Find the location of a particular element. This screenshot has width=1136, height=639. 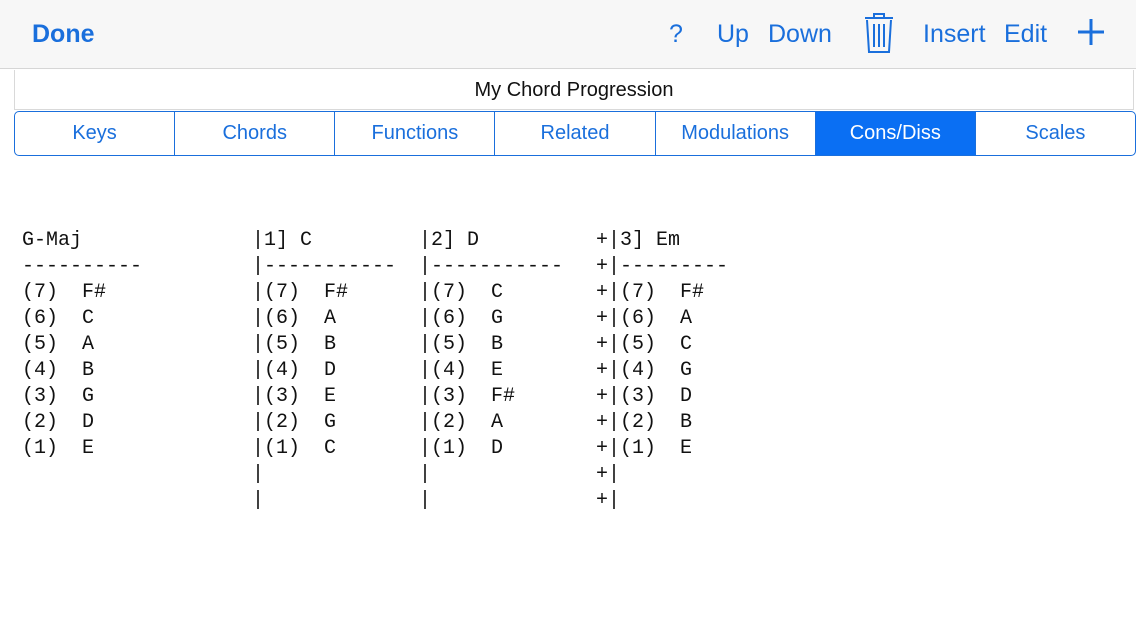

column-line: ---------- is located at coordinates (82, 266).